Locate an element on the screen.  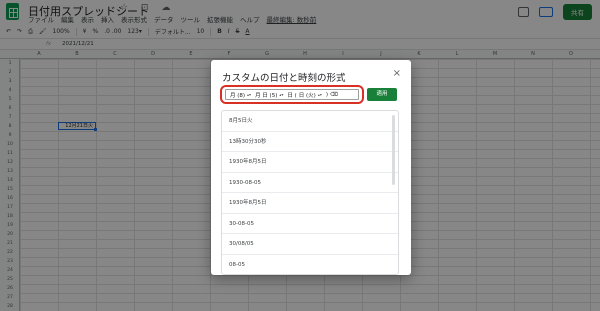
dialog-title: カスタムの日付と時刻の形式 is located at coordinates (284, 78).